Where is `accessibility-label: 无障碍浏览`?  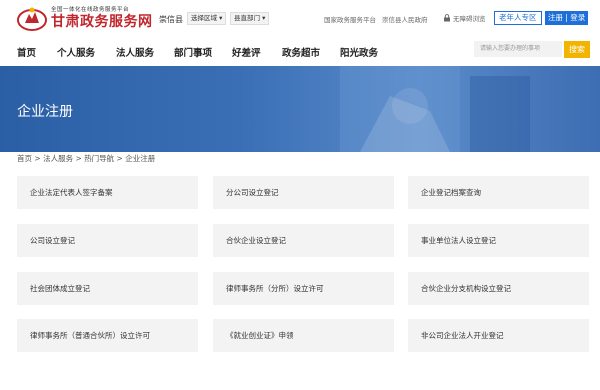
accessibility-label: 无障碍浏览 is located at coordinates (469, 19).